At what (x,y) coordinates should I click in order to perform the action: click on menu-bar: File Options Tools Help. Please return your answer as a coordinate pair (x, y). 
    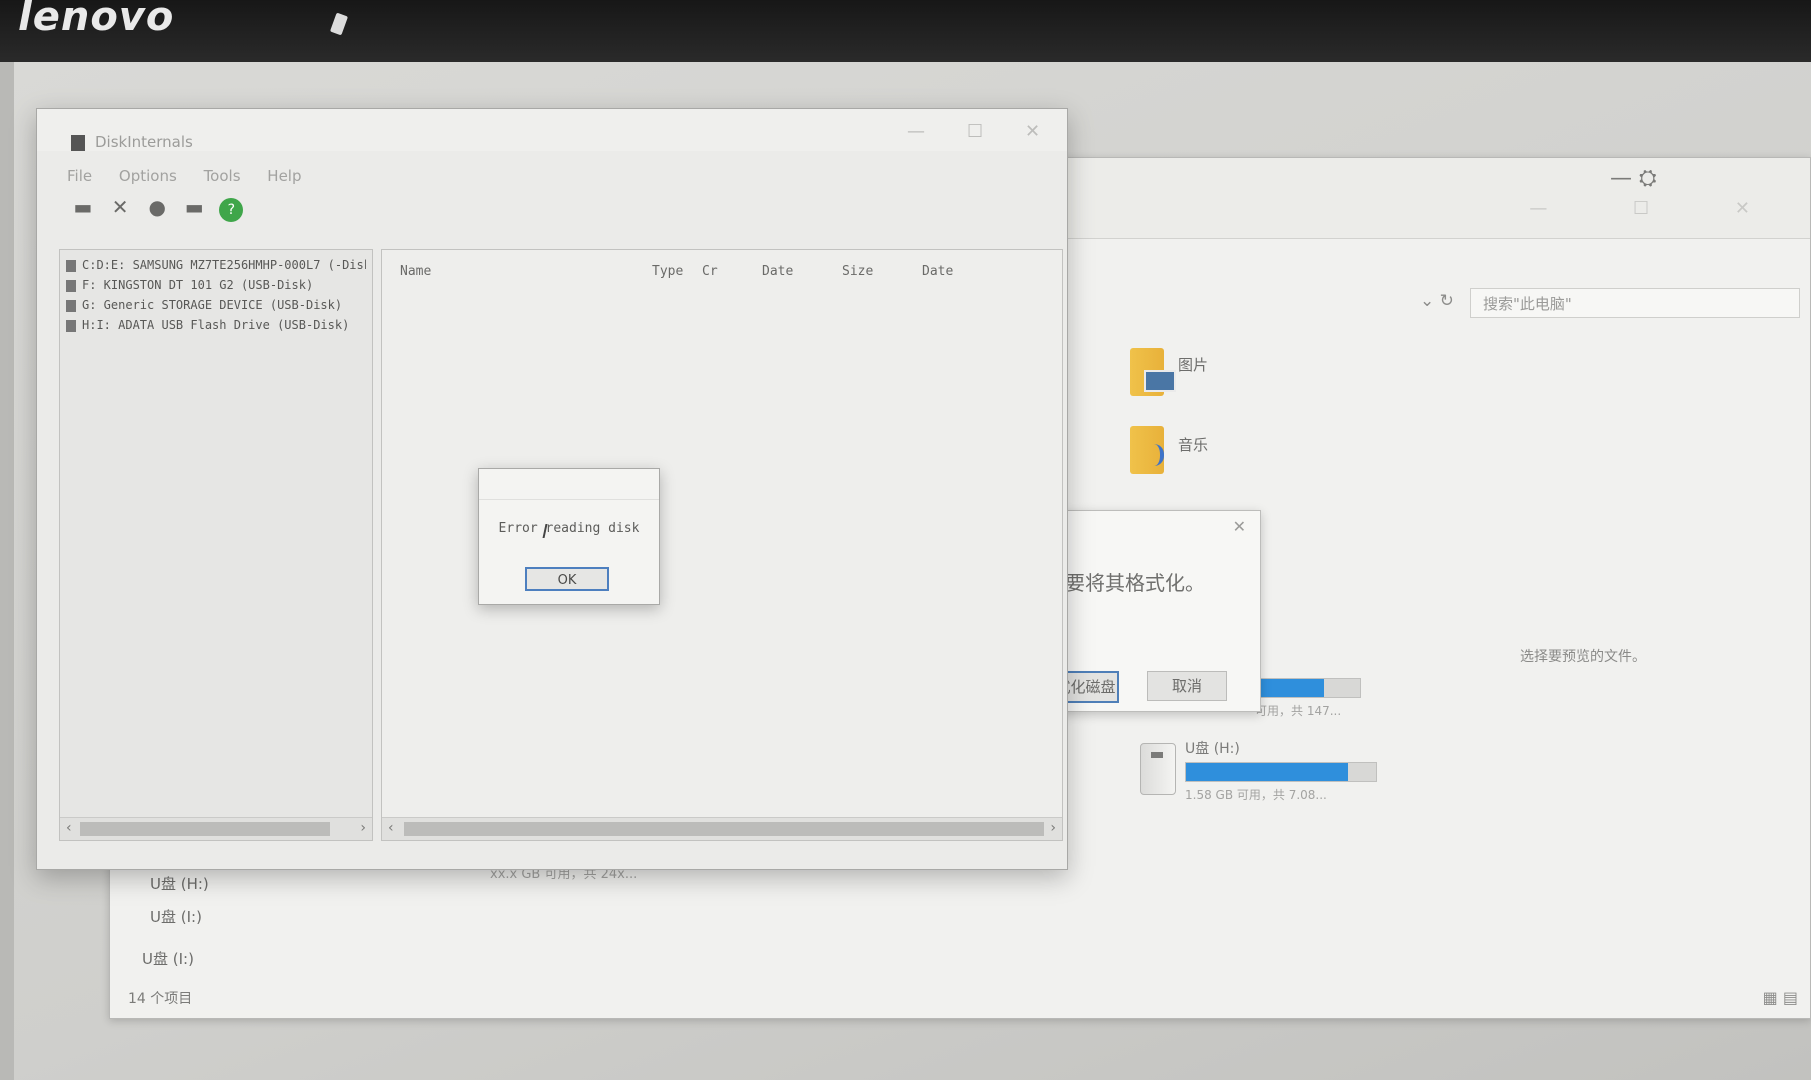
    Looking at the image, I should click on (195, 179).